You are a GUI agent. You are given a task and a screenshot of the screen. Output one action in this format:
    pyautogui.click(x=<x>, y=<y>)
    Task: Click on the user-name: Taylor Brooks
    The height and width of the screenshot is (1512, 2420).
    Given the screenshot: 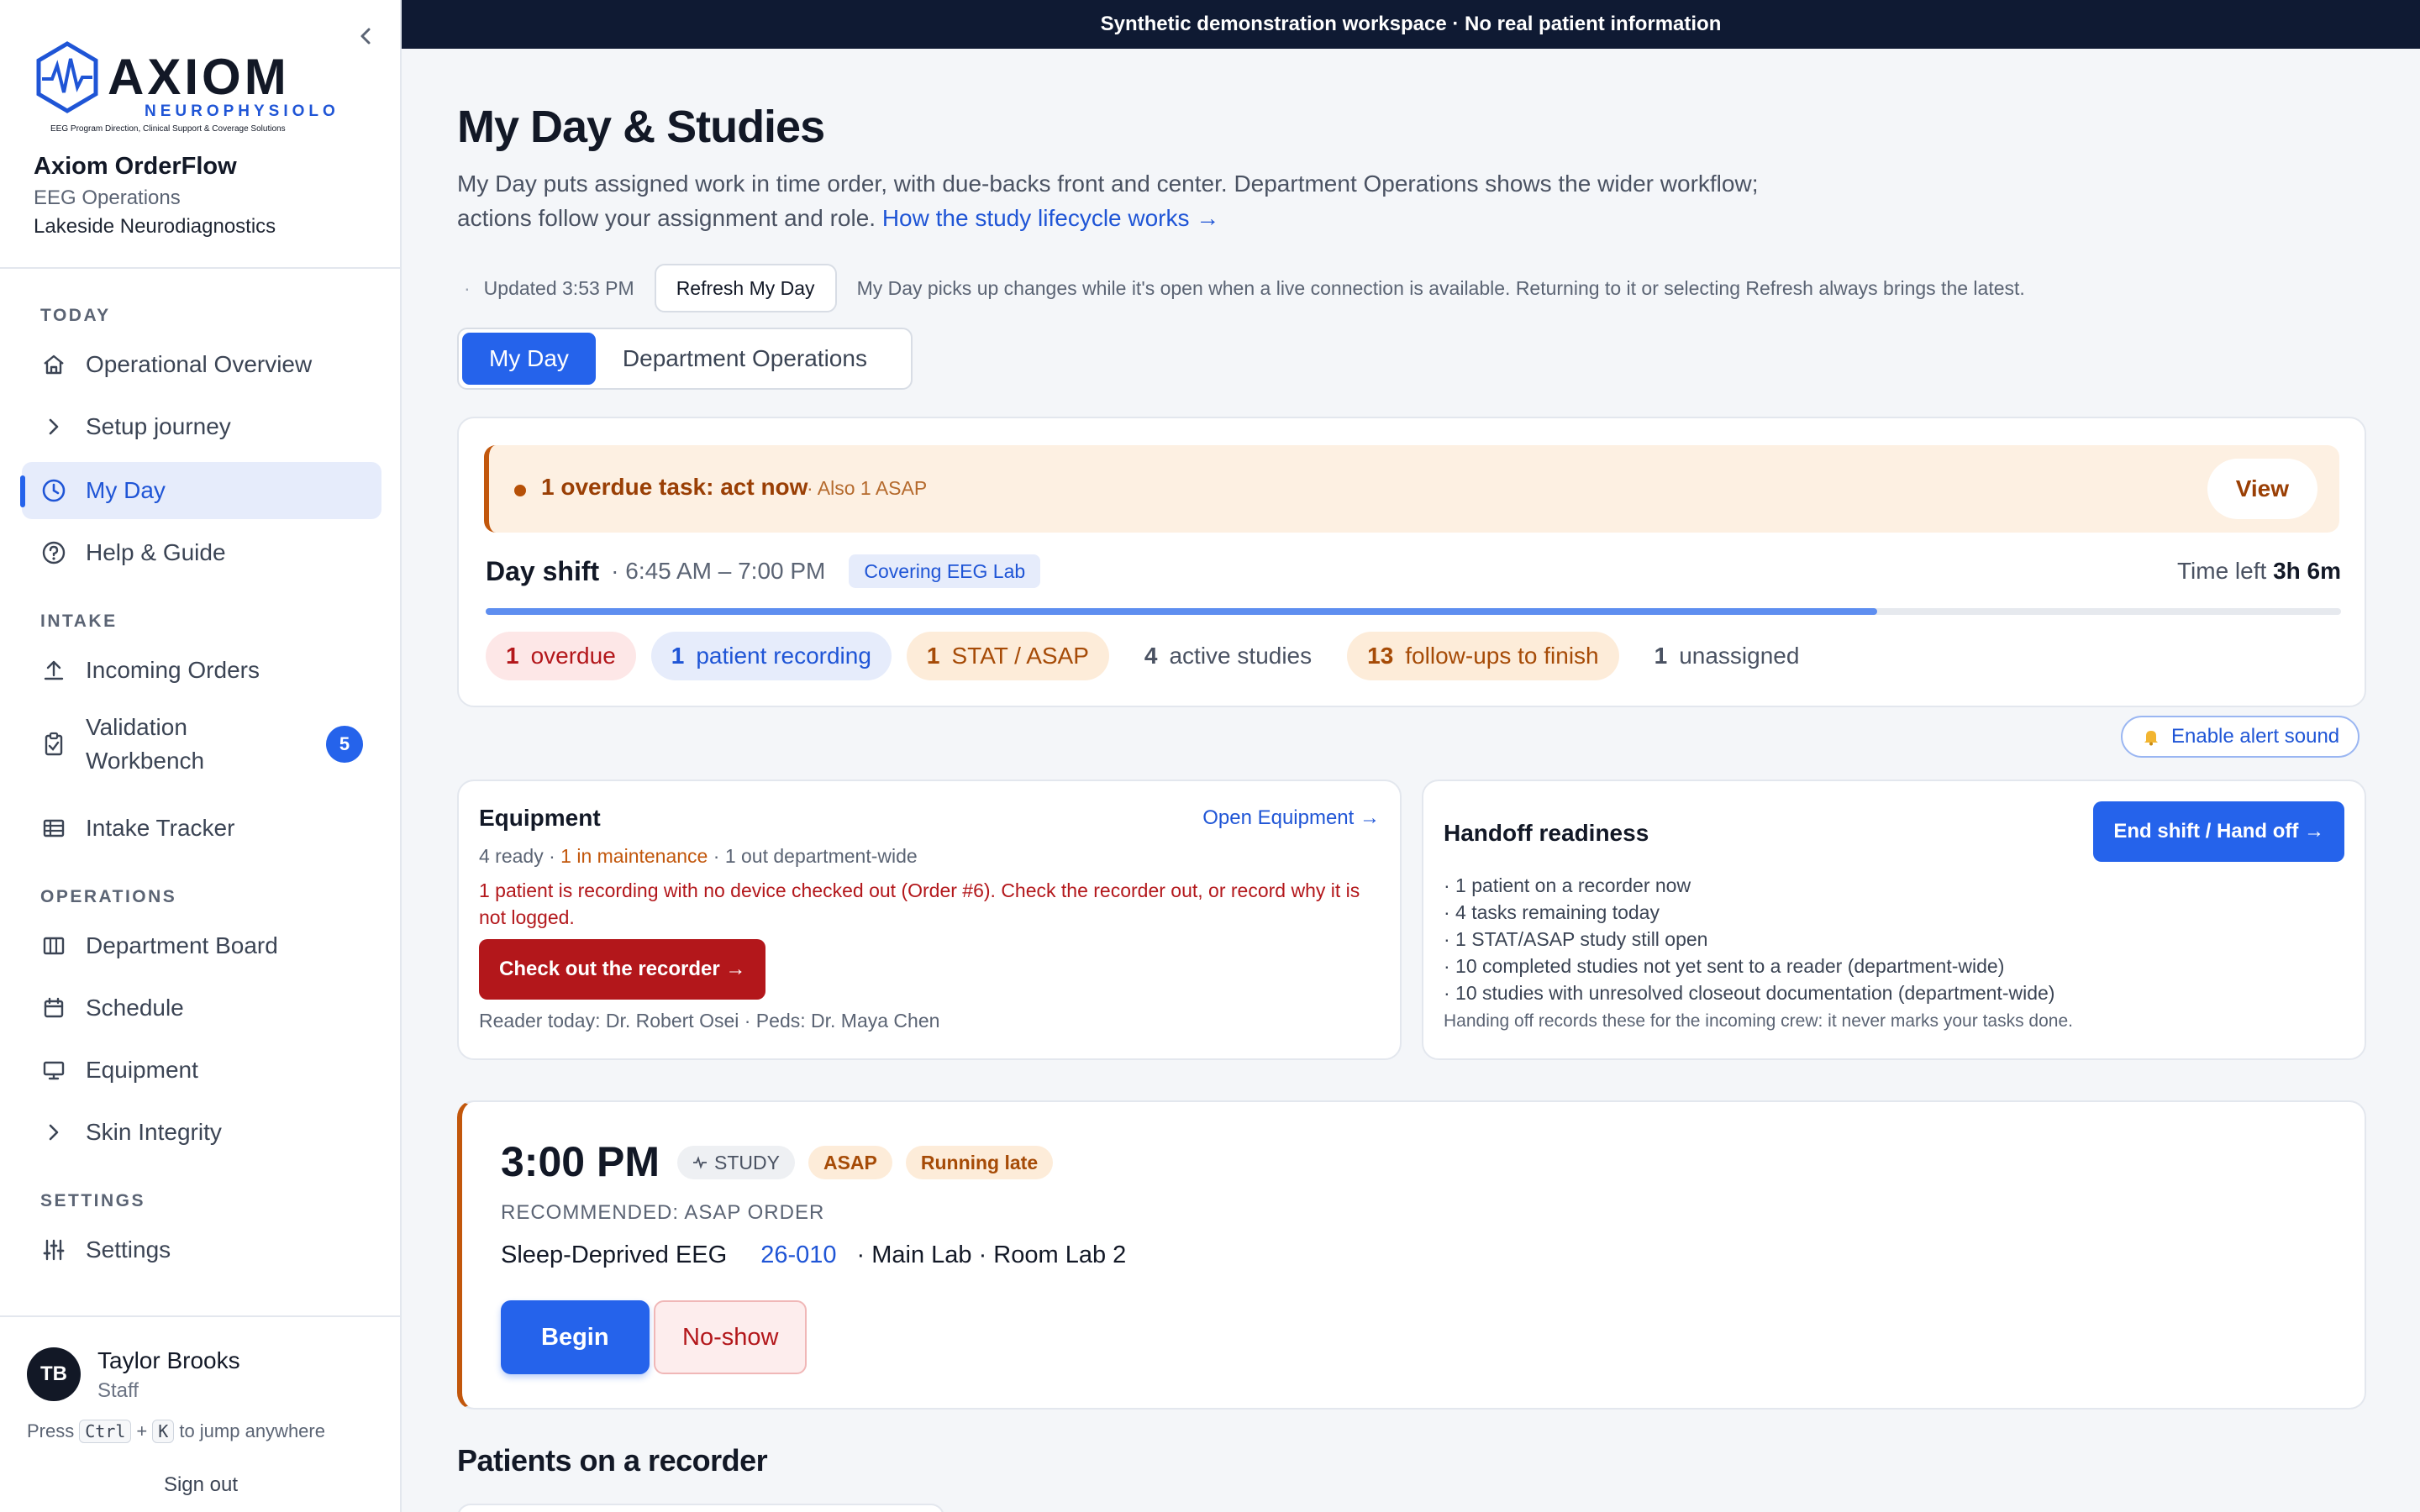 What is the action you would take?
    pyautogui.click(x=168, y=1360)
    